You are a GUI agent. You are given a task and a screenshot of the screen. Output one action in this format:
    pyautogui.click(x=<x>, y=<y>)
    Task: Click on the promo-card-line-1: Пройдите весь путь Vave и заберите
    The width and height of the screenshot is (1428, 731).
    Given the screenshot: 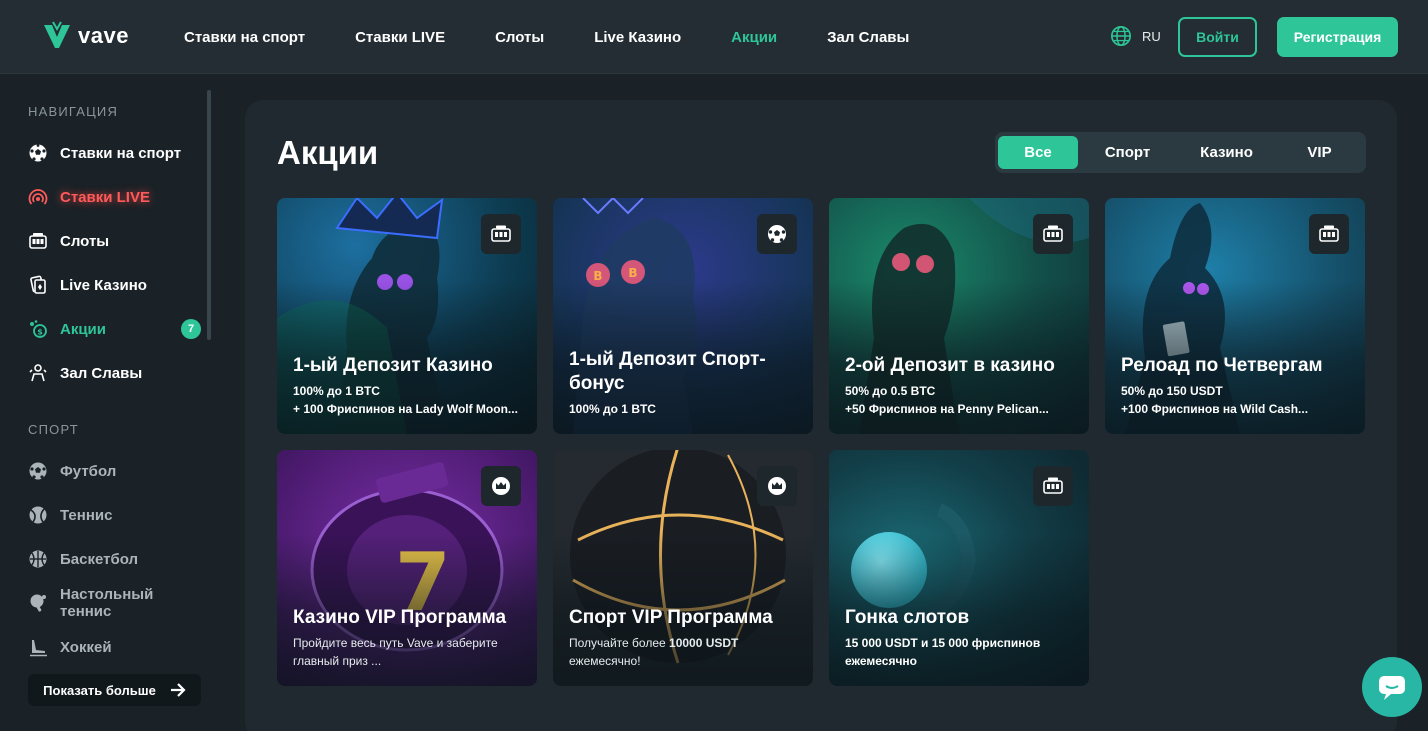 What is the action you would take?
    pyautogui.click(x=395, y=643)
    